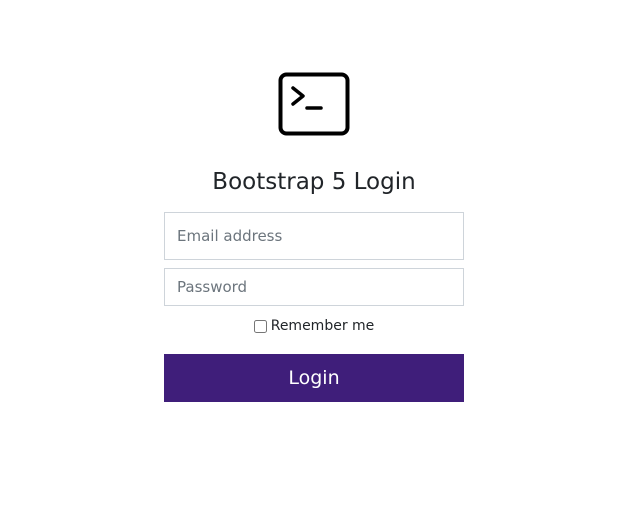 The image size is (622, 528). I want to click on password-field, so click(314, 287).